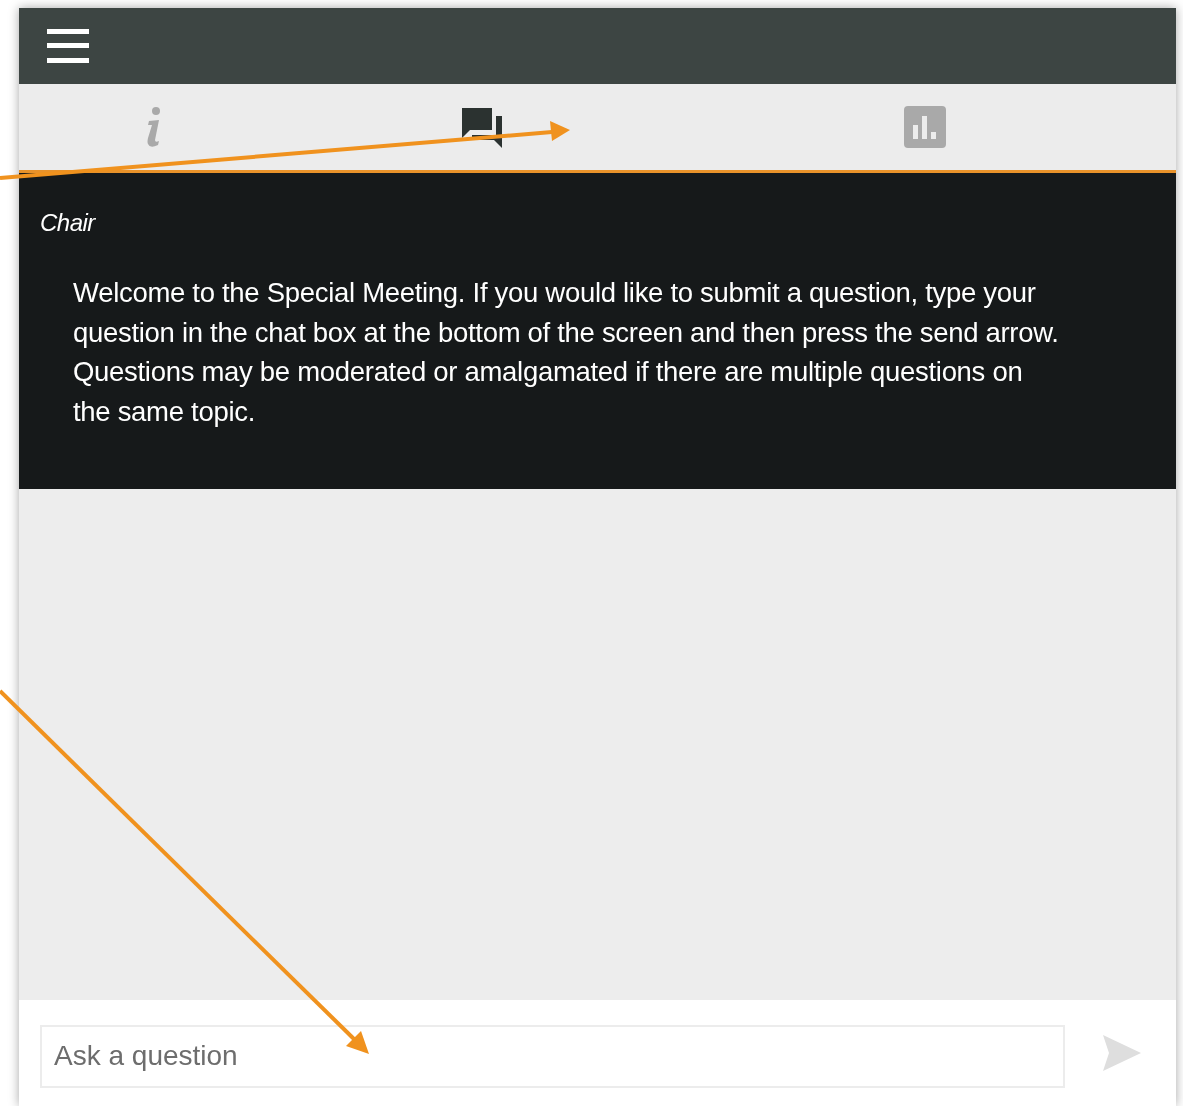 This screenshot has width=1183, height=1106. What do you see at coordinates (68, 46) in the screenshot?
I see `menu-icon` at bounding box center [68, 46].